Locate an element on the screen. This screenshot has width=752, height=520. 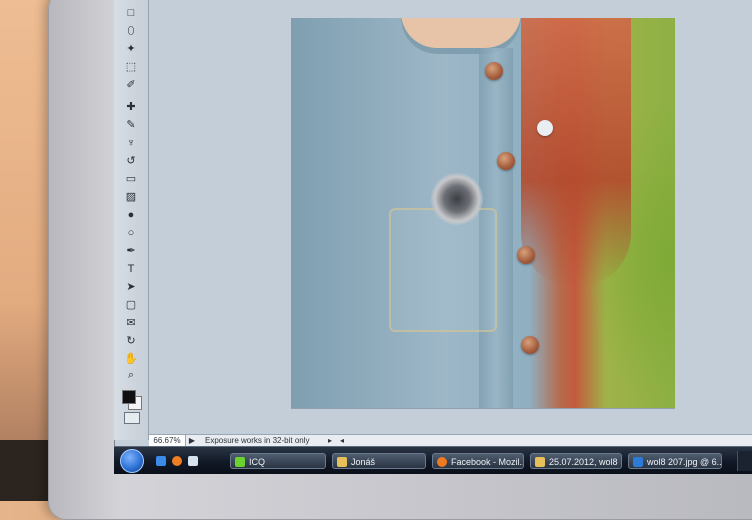
gradient-glyph: ▨ is located at coordinates (131, 197).